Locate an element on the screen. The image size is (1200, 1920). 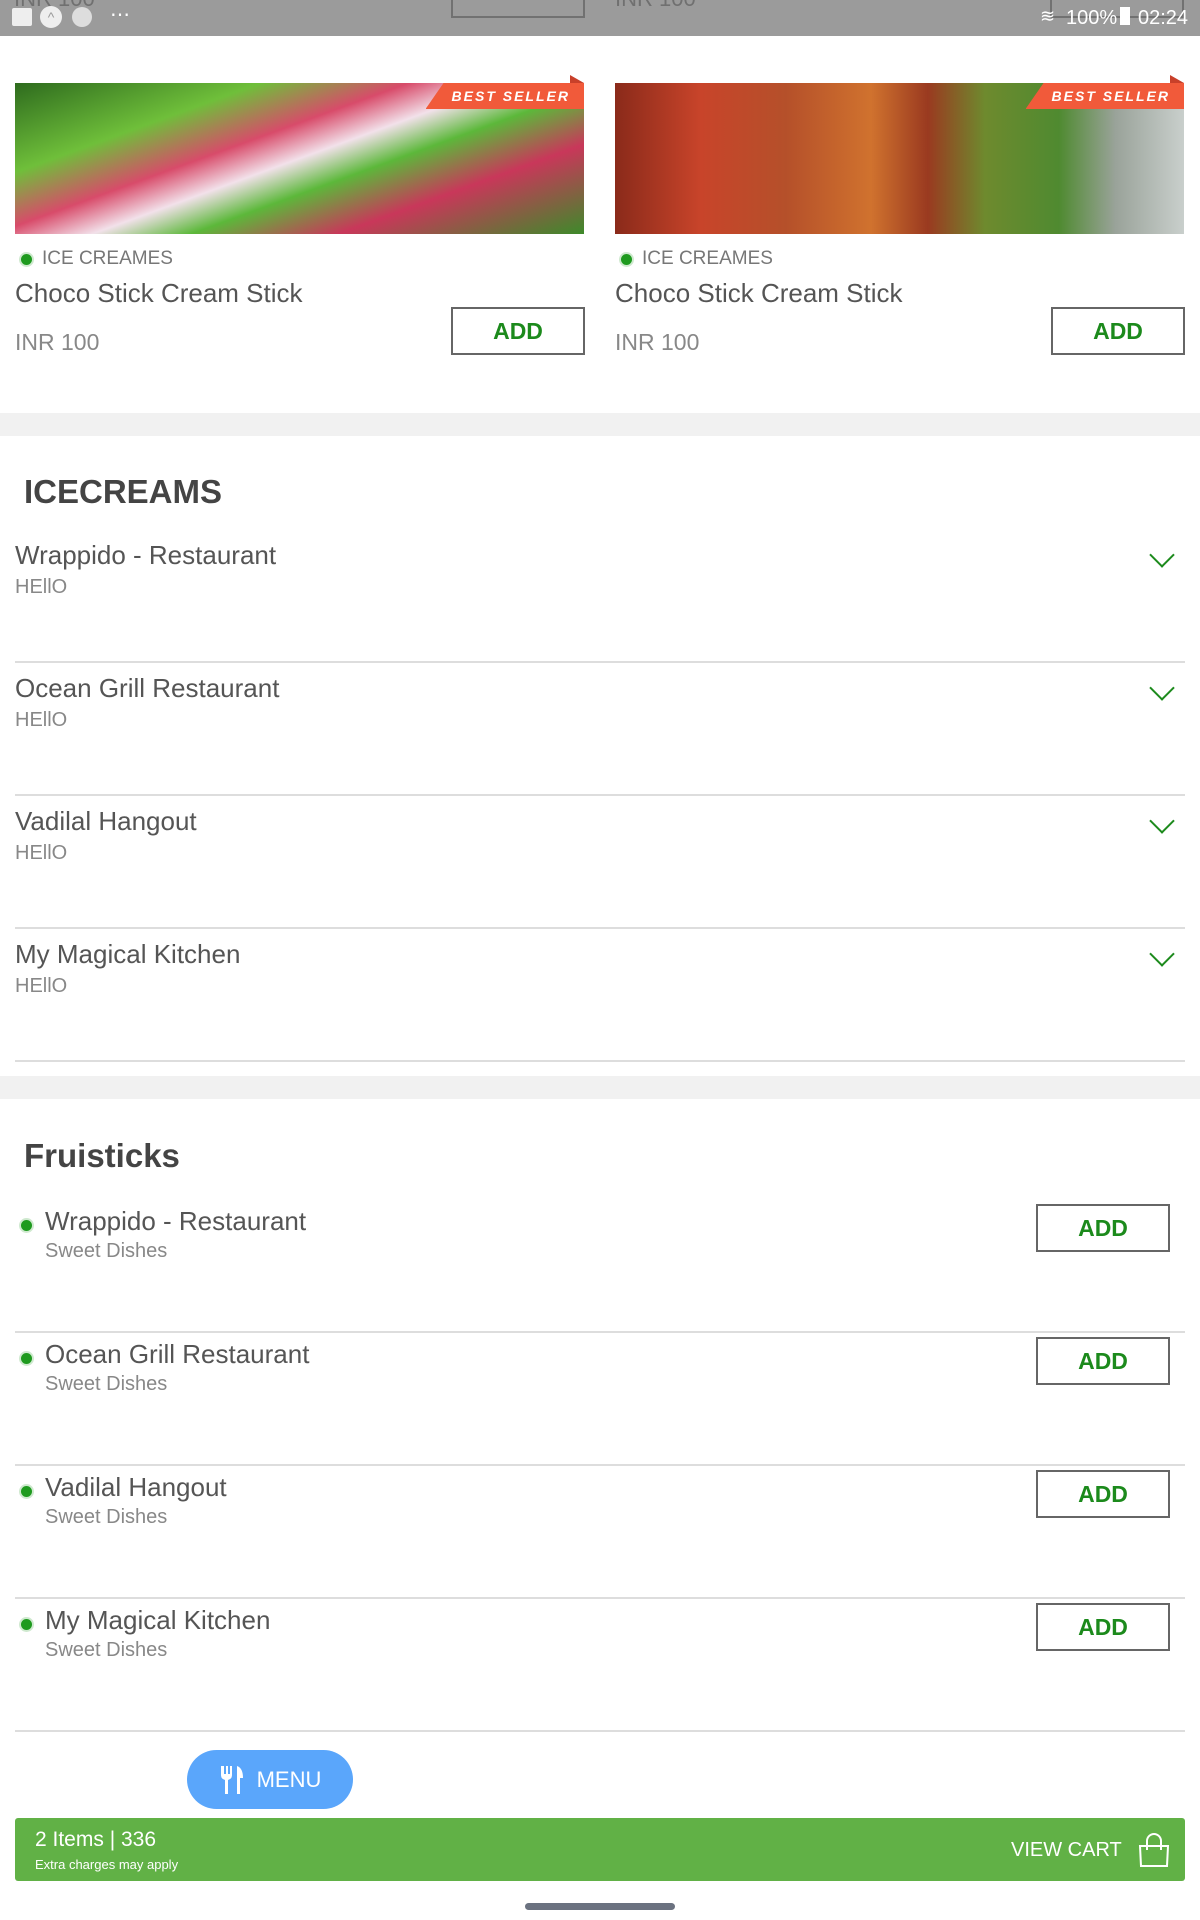
app-icon is located at coordinates (82, 17).